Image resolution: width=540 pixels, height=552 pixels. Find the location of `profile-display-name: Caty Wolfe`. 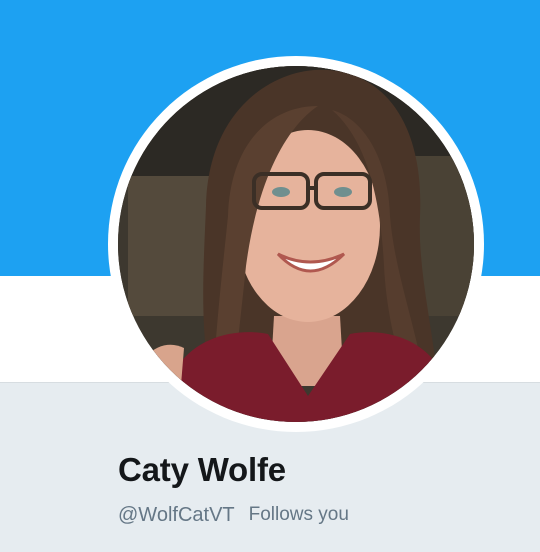

profile-display-name: Caty Wolfe is located at coordinates (202, 469).